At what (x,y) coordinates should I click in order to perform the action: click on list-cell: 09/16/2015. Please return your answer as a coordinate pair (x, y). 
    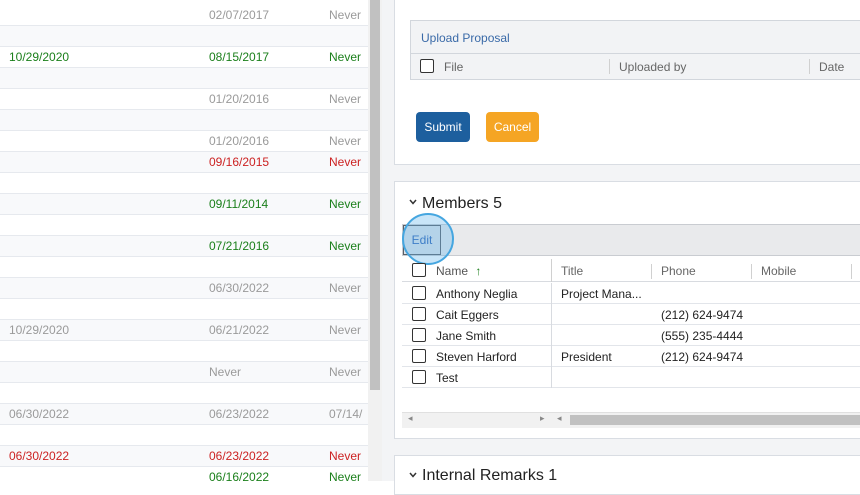
    Looking at the image, I should click on (239, 162).